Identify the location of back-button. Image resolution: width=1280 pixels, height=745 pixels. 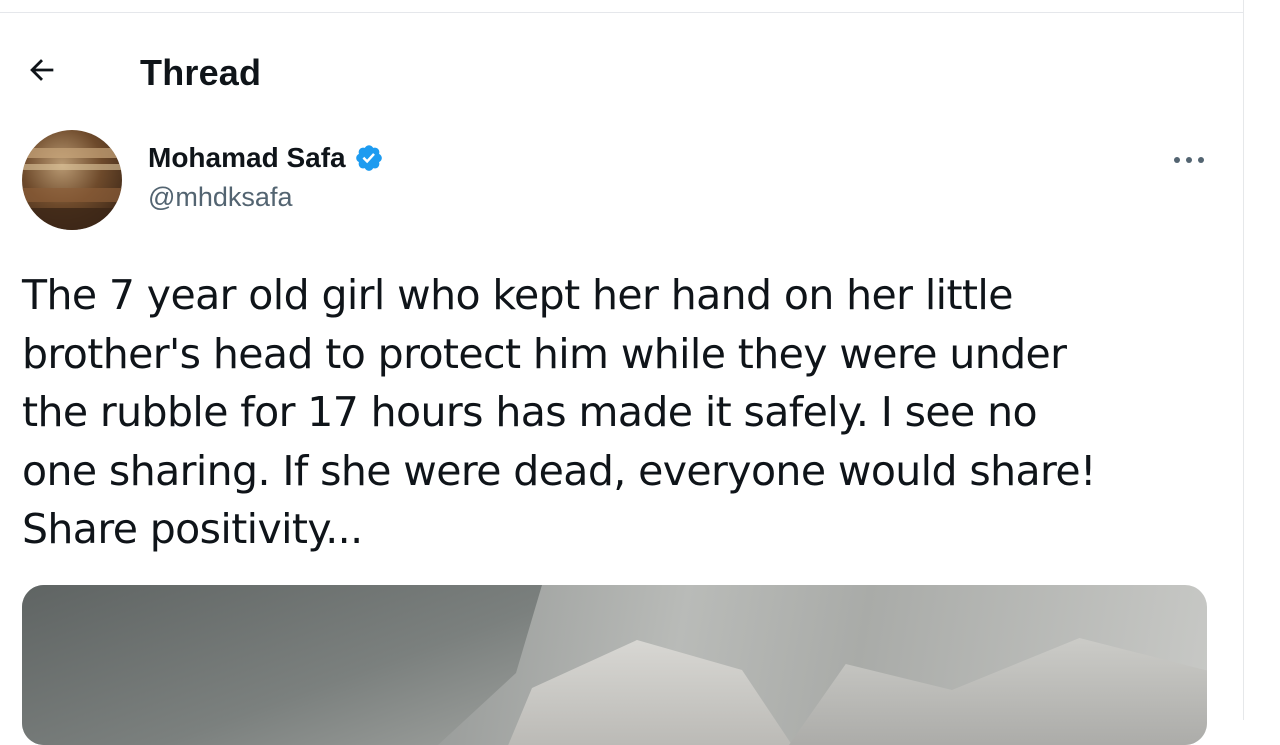
(42, 70).